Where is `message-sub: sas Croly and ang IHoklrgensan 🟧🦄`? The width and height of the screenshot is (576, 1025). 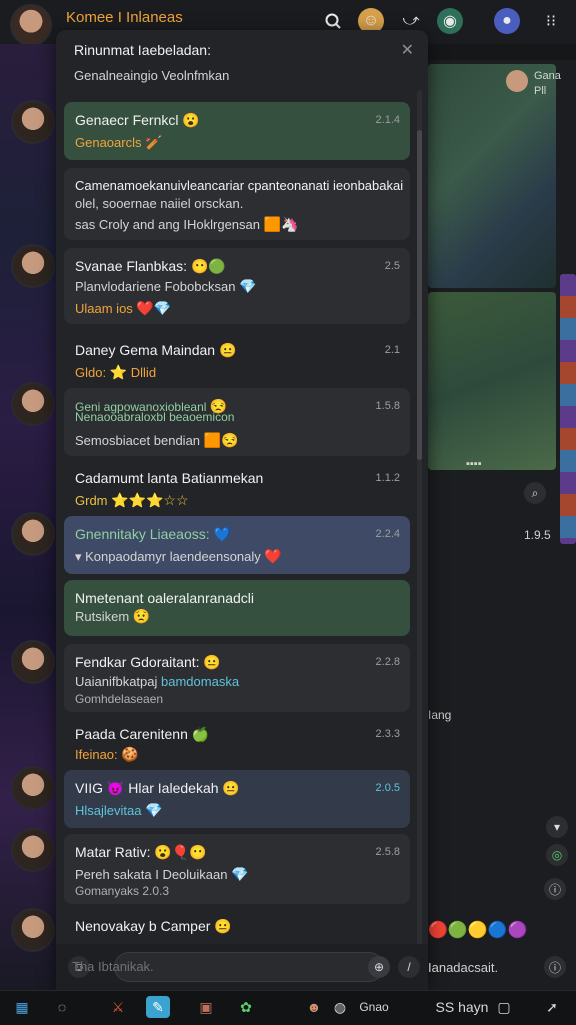
message-sub: sas Croly and ang IHoklrgensan 🟧🦄 is located at coordinates (187, 224).